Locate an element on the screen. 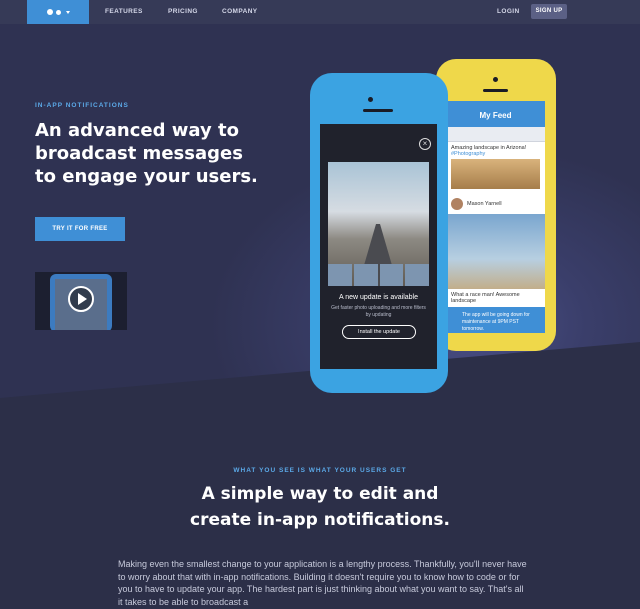 The height and width of the screenshot is (609, 640). close-icon: × is located at coordinates (425, 144).